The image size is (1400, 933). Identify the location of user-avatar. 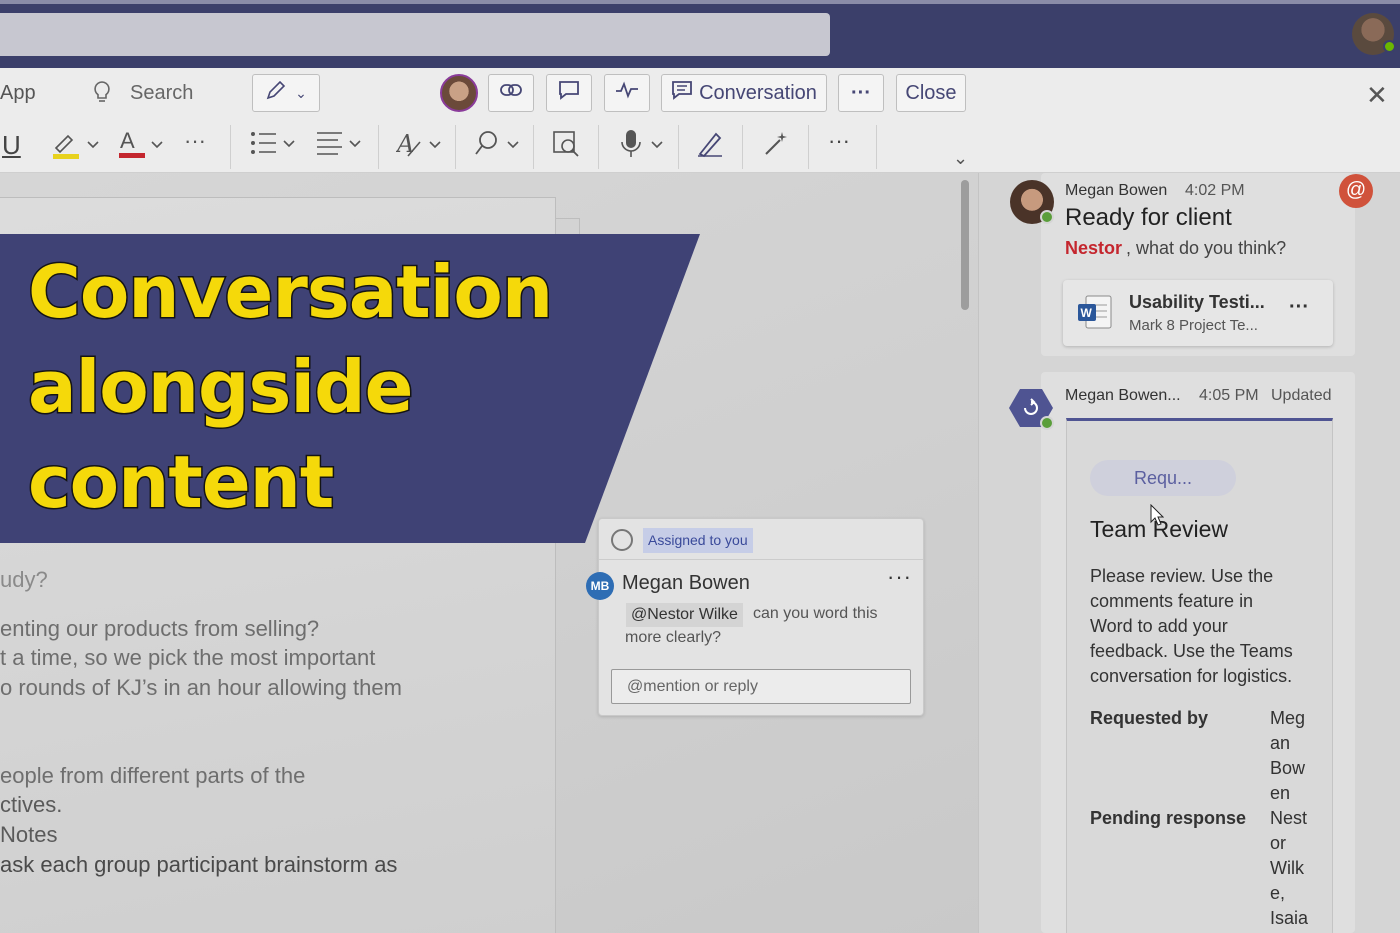
(1374, 34).